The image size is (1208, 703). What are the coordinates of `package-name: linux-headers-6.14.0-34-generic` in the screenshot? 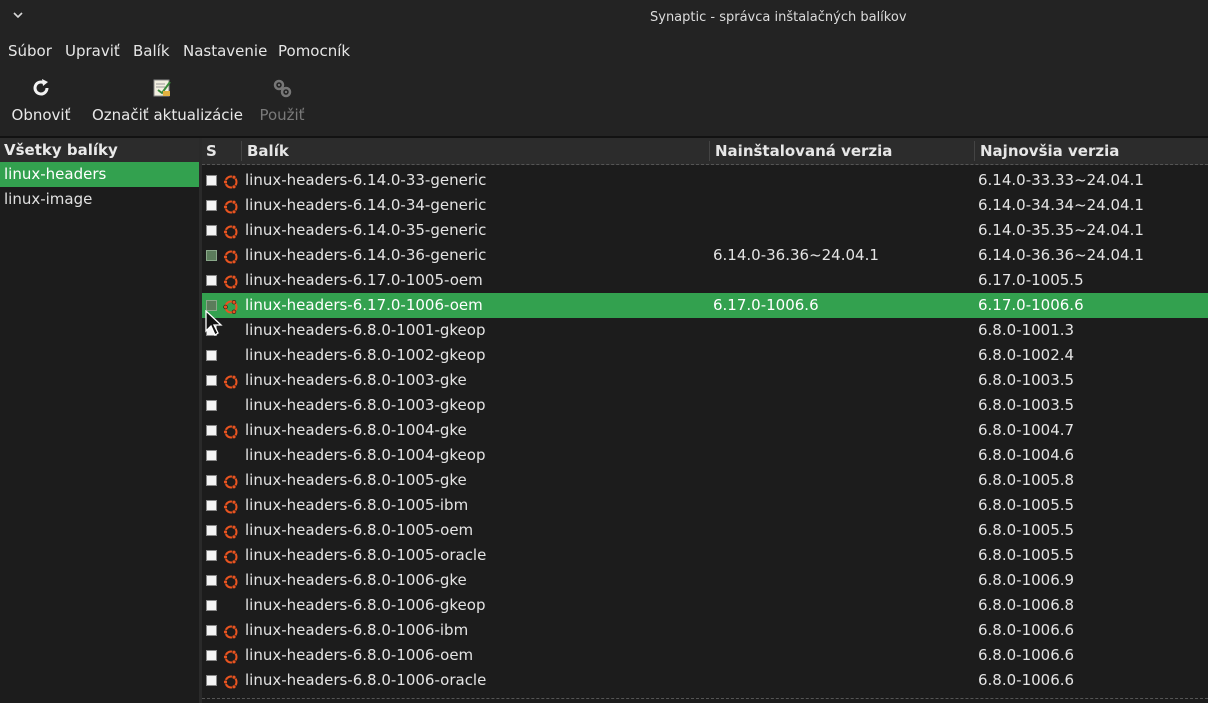 It's located at (366, 205).